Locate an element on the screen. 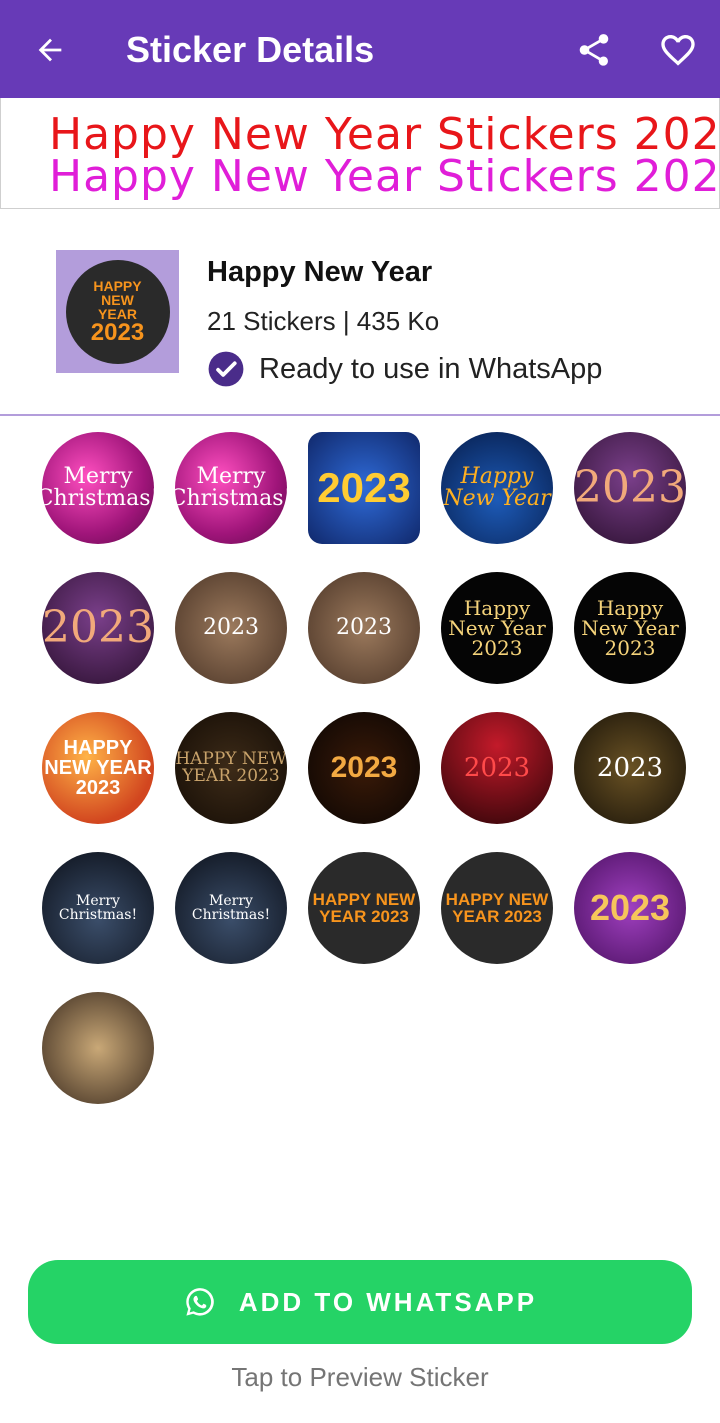  sticker-2-text: Merry Christmas! is located at coordinates (231, 487).